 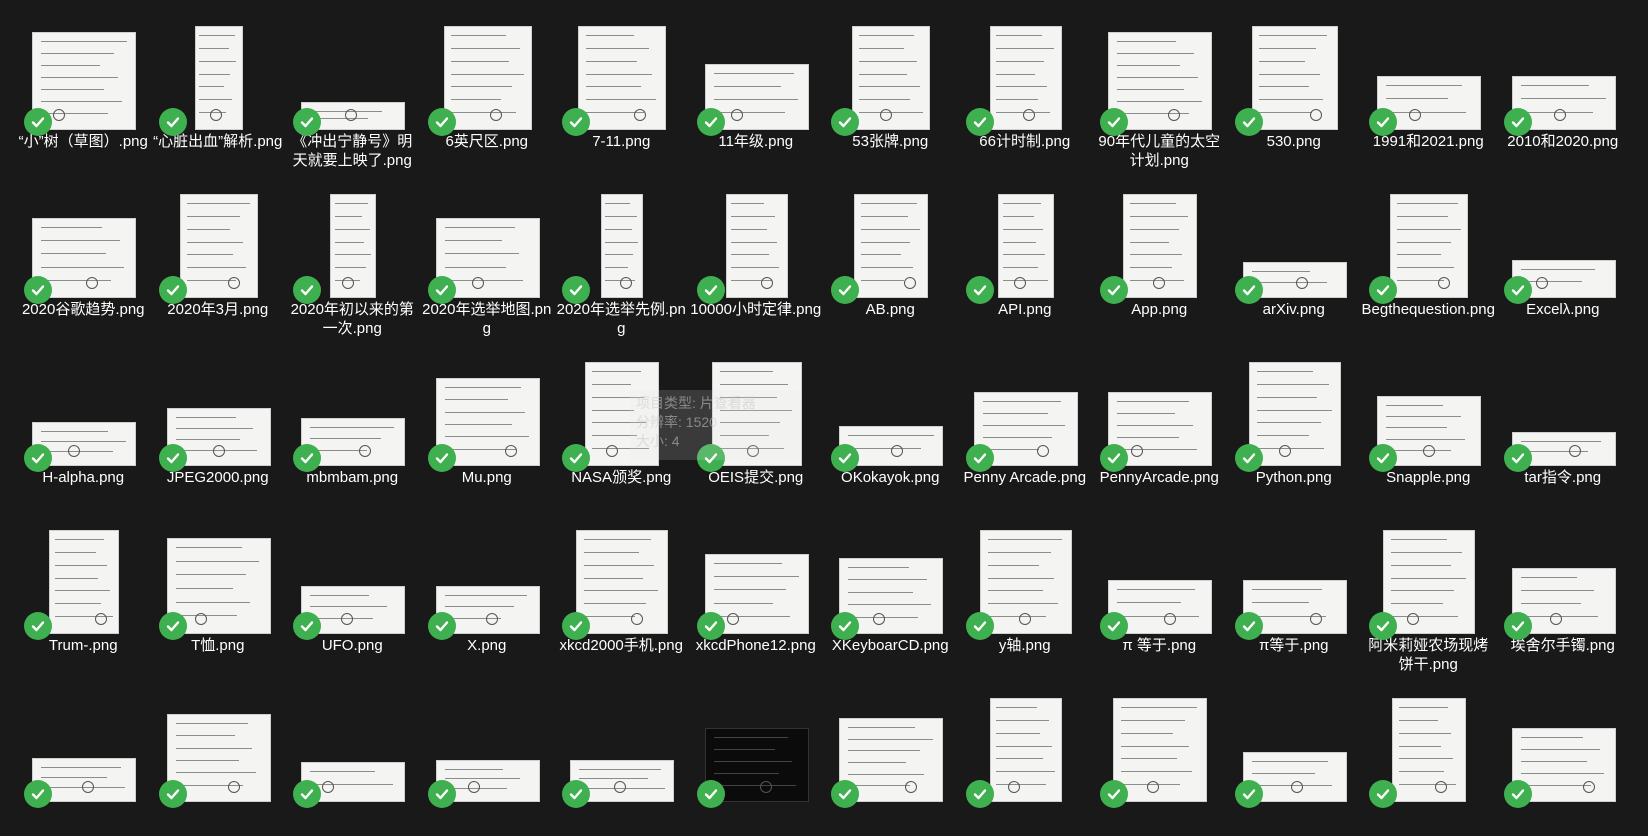 I want to click on file-tile: 10000小时定律.png, so click(x=756, y=272).